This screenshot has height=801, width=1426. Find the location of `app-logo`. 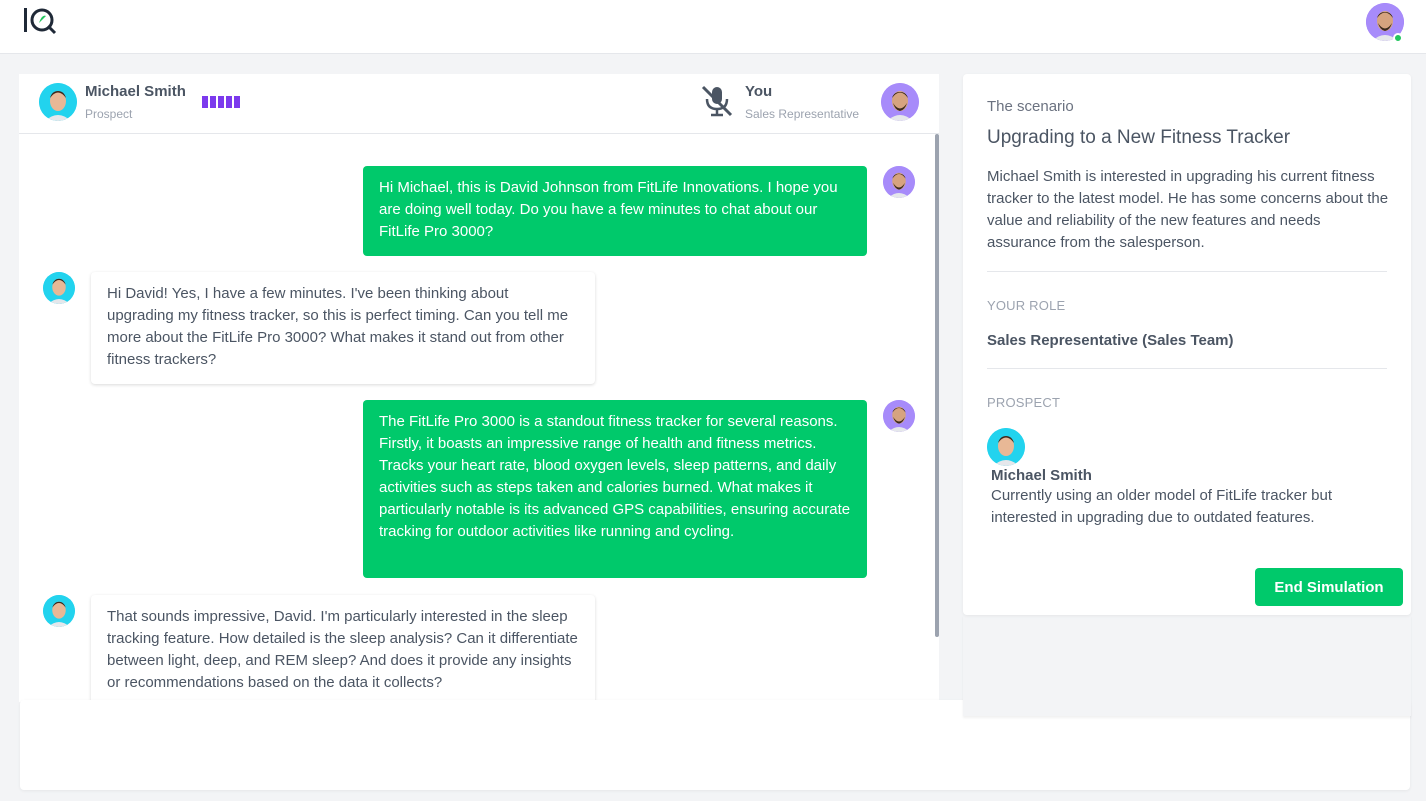

app-logo is located at coordinates (42, 20).